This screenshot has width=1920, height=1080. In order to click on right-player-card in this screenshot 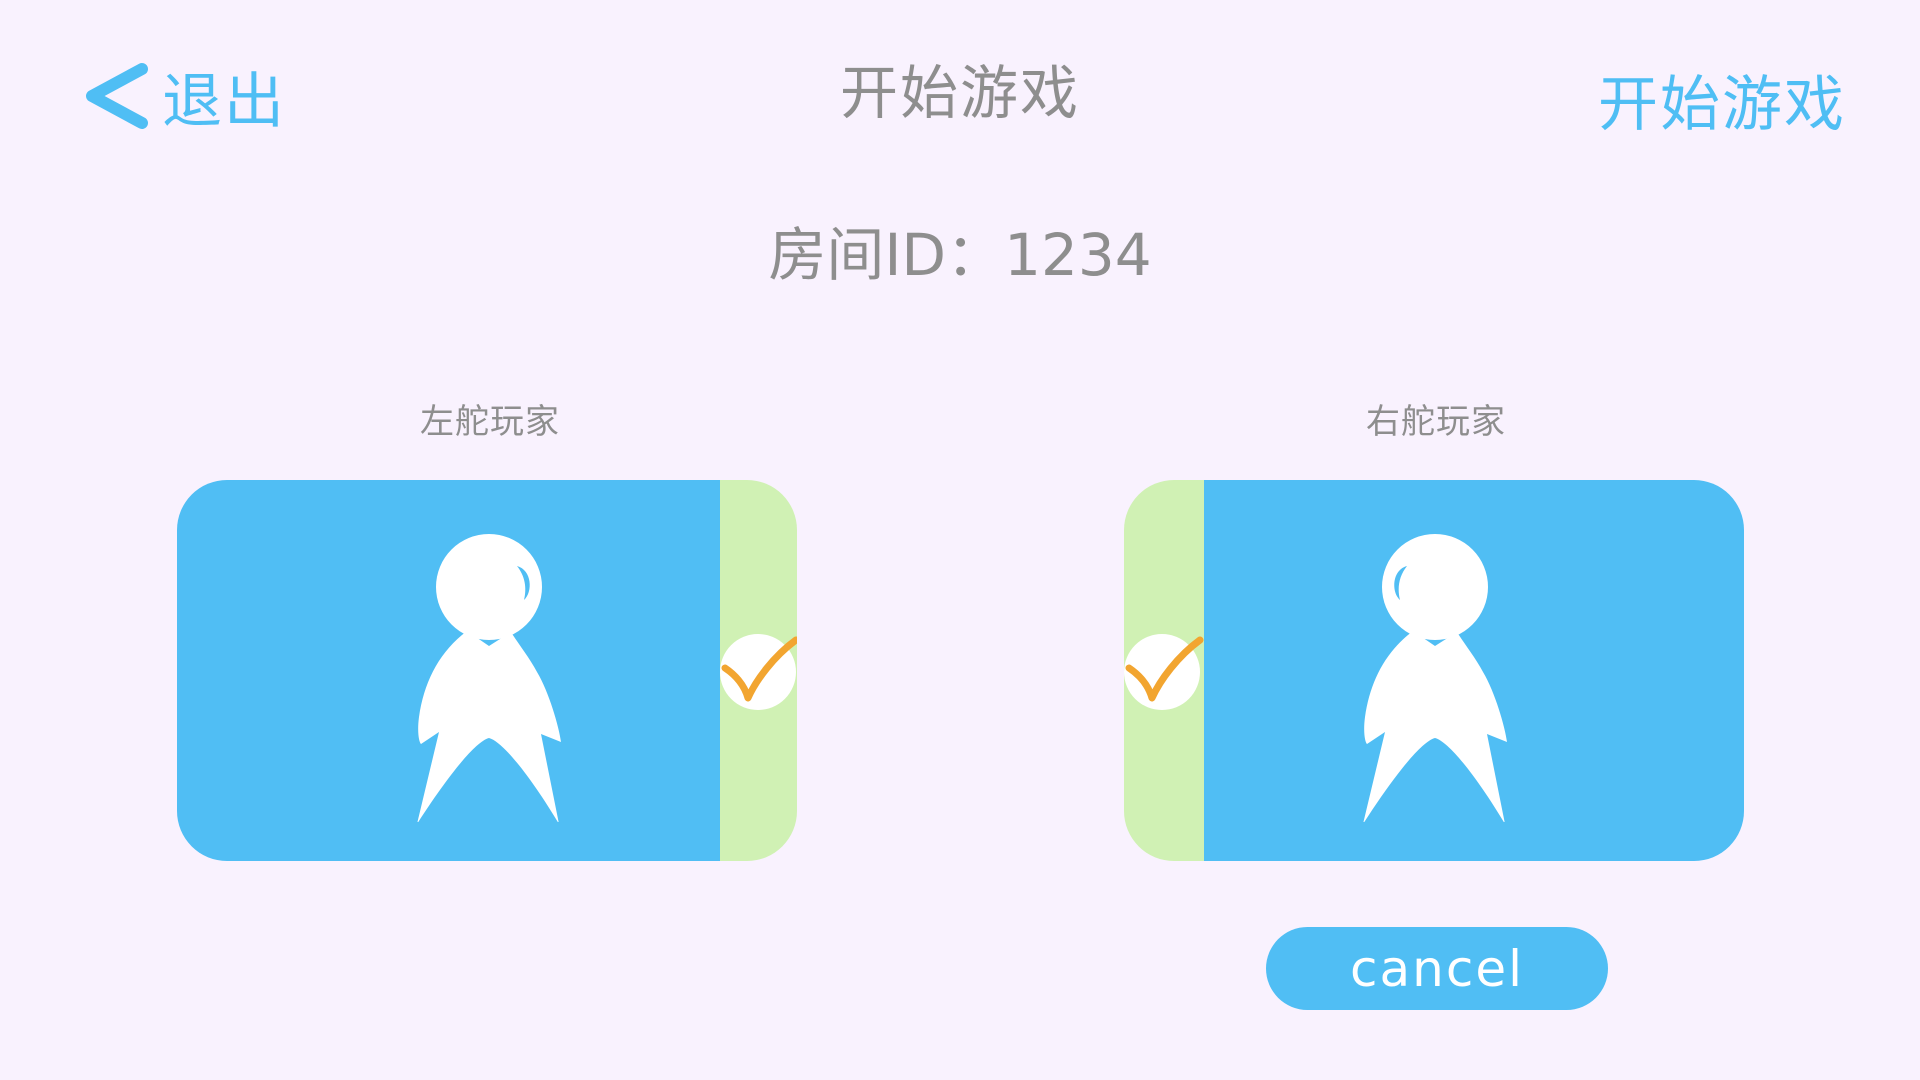, I will do `click(1434, 670)`.